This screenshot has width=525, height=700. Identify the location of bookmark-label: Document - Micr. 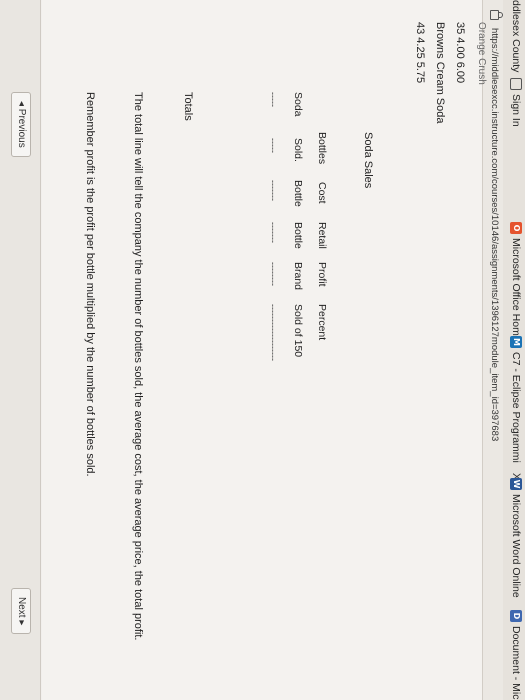
(516, 663).